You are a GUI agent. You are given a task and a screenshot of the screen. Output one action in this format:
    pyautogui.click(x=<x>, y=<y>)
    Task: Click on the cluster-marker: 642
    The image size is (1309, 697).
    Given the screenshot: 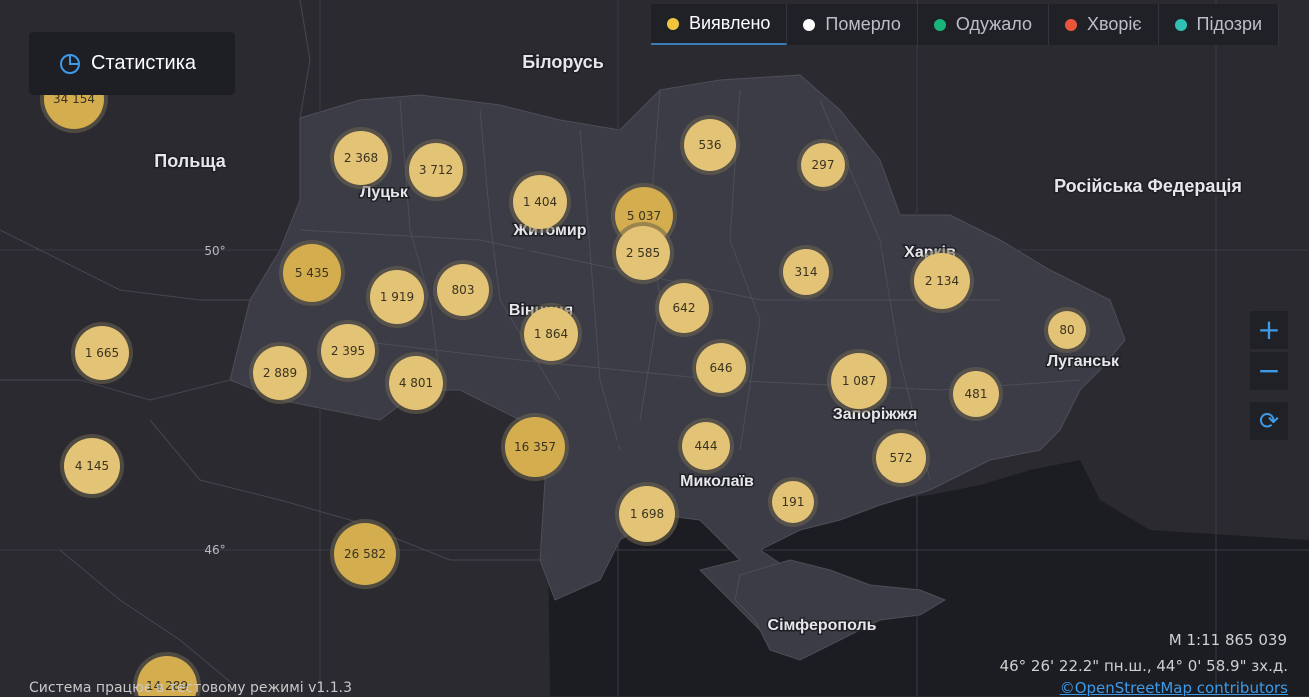 What is the action you would take?
    pyautogui.click(x=684, y=308)
    